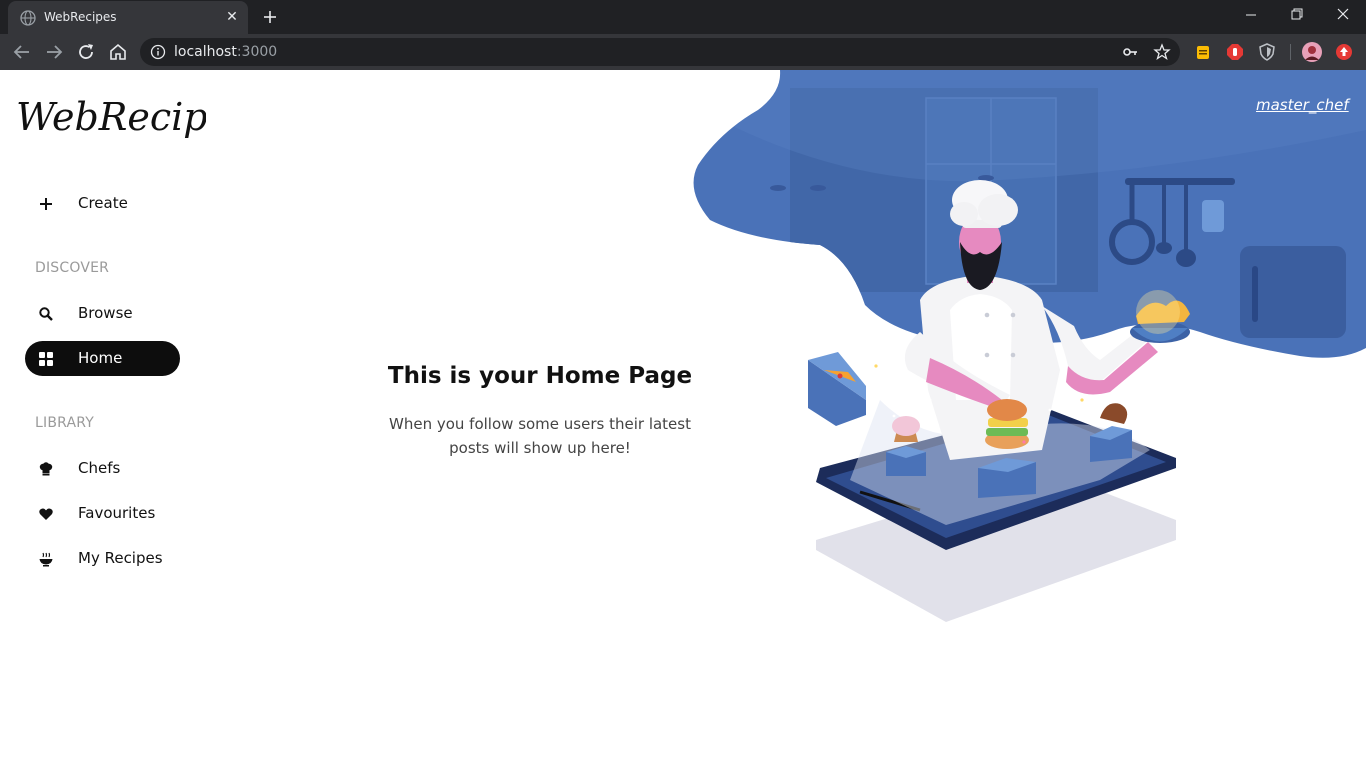  I want to click on sidebar-item-label: Home, so click(100, 358).